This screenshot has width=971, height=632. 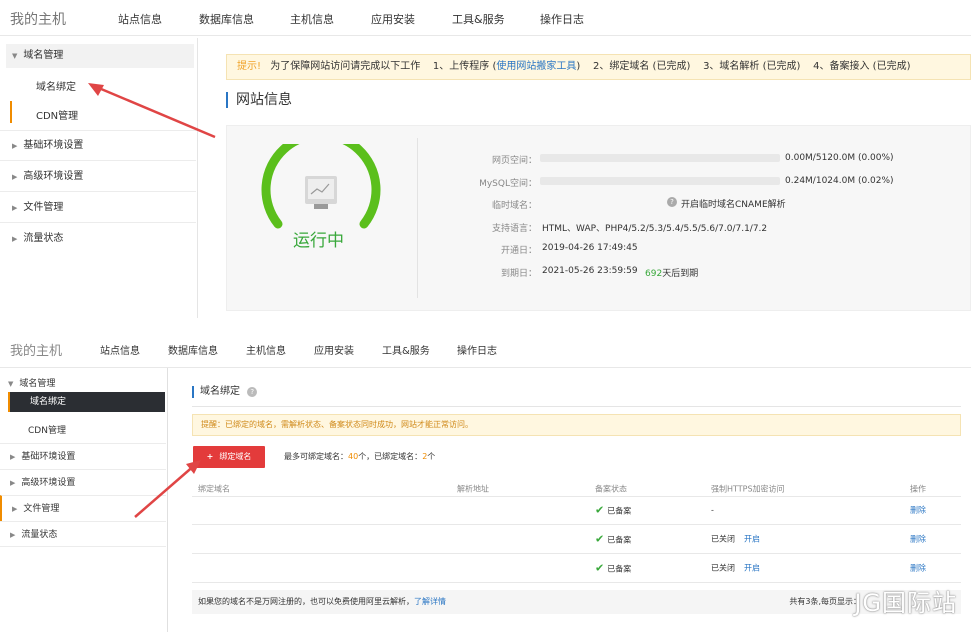 What do you see at coordinates (152, 300) in the screenshot?
I see `annotation-arrows` at bounding box center [152, 300].